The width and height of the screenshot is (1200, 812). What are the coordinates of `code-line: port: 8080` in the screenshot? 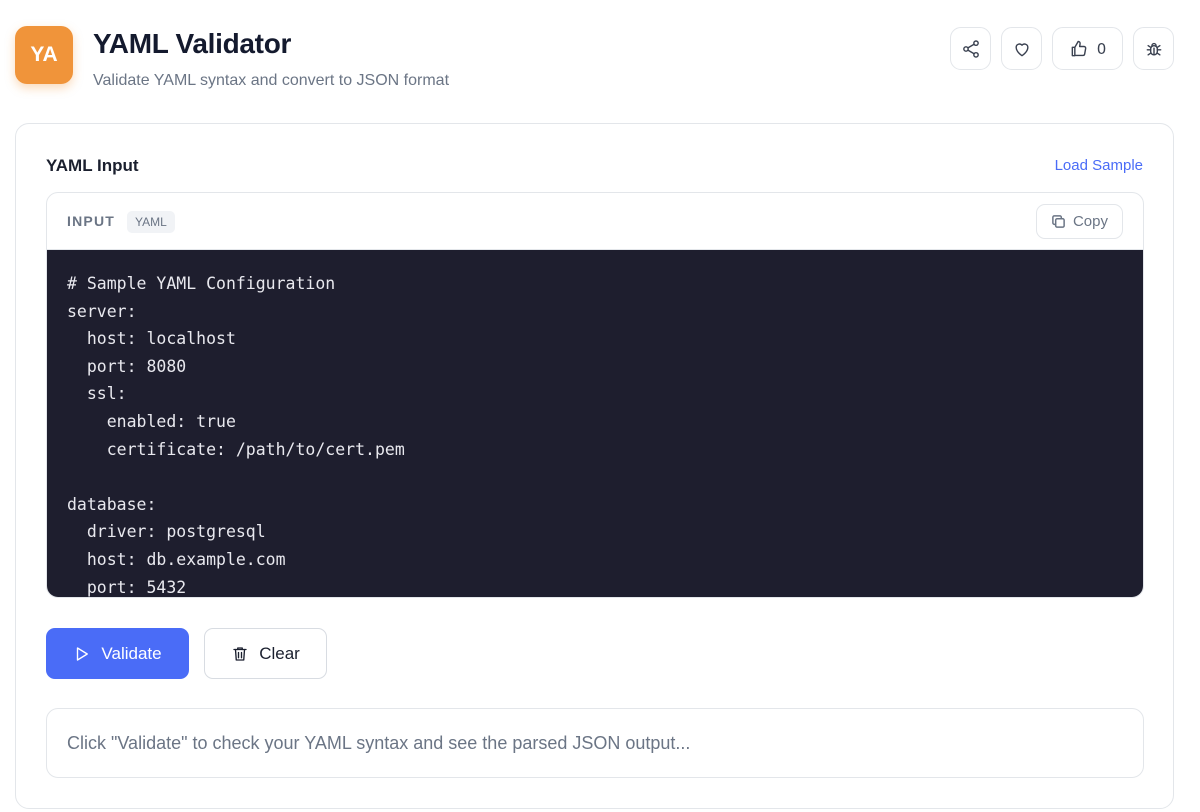 It's located at (127, 366).